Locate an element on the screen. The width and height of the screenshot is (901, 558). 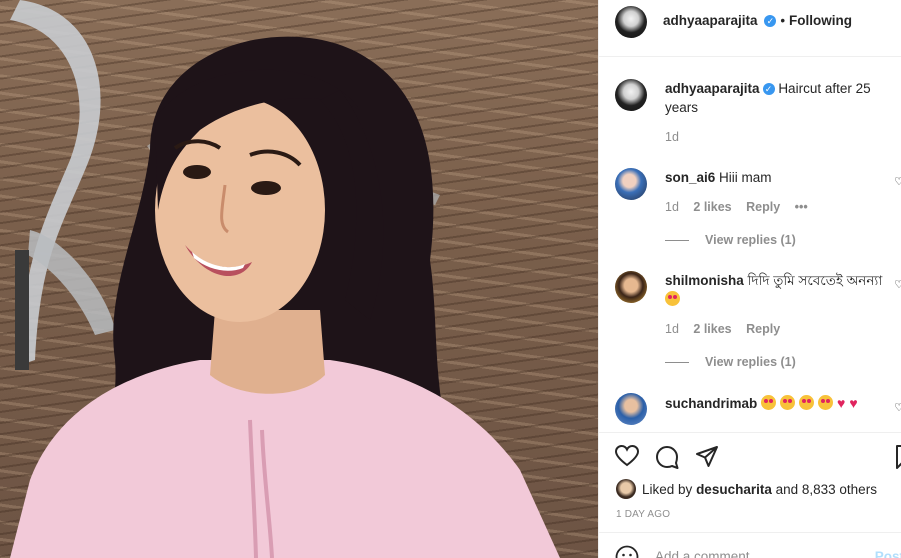
comment-username: son_ai6 is located at coordinates (690, 177).